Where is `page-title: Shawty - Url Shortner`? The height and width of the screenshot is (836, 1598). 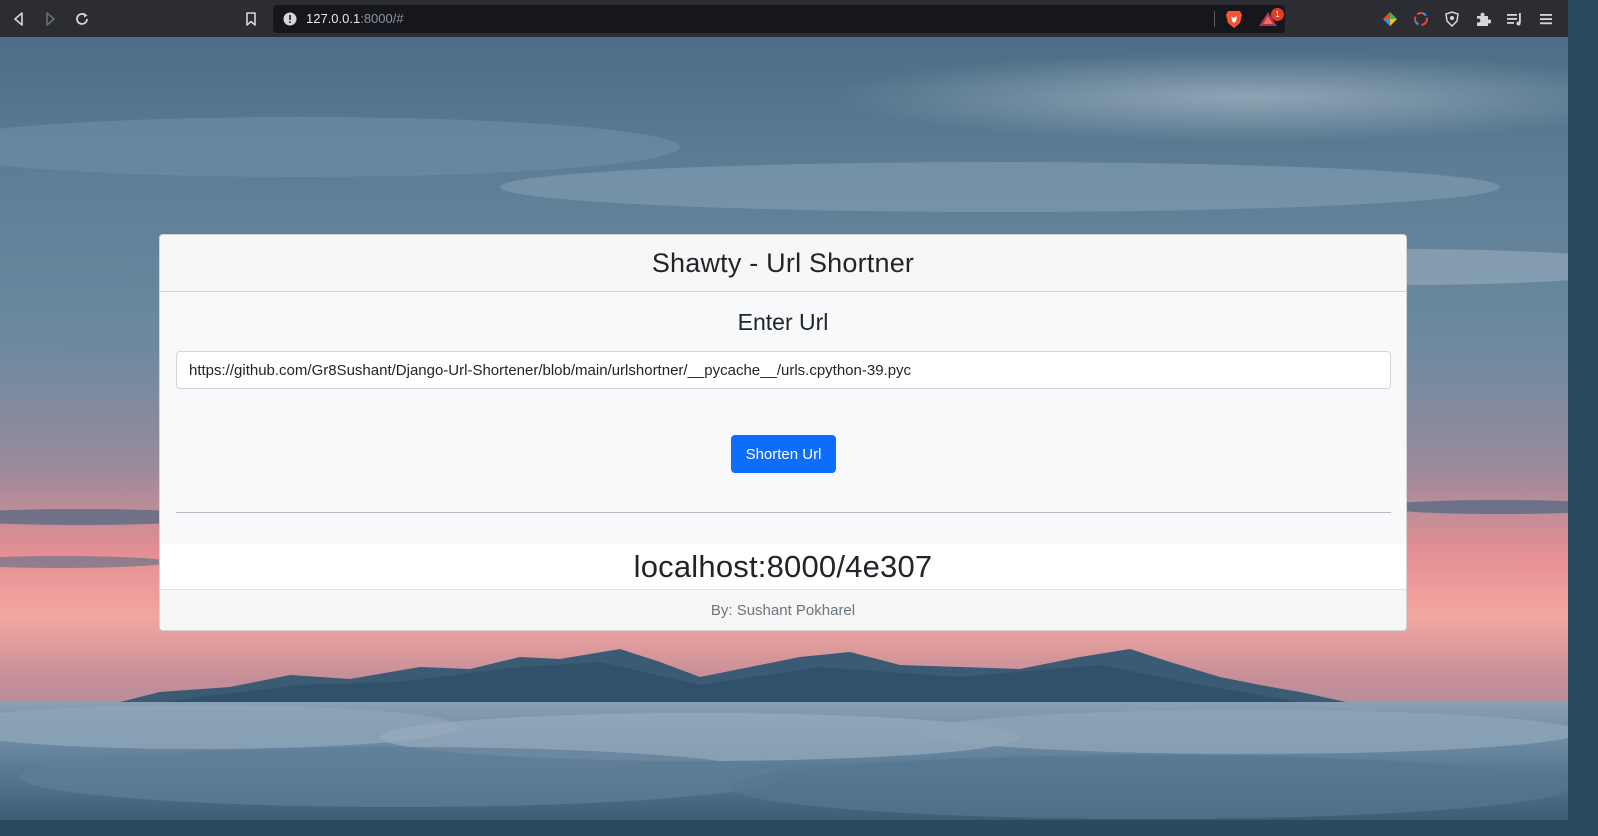 page-title: Shawty - Url Shortner is located at coordinates (783, 262).